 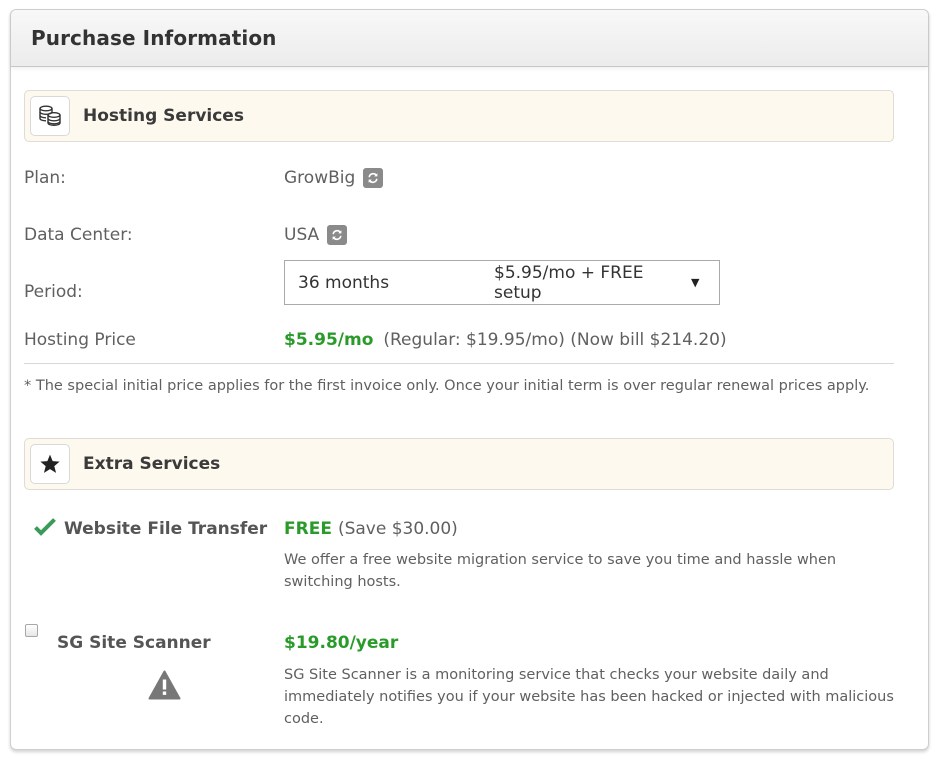 I want to click on plan-value: GrowBig, so click(x=320, y=178).